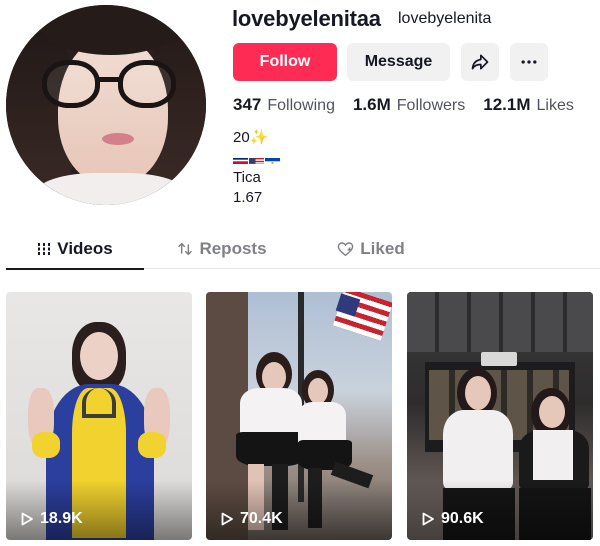  Describe the element at coordinates (301, 106) in the screenshot. I see `following-label: Following` at that location.